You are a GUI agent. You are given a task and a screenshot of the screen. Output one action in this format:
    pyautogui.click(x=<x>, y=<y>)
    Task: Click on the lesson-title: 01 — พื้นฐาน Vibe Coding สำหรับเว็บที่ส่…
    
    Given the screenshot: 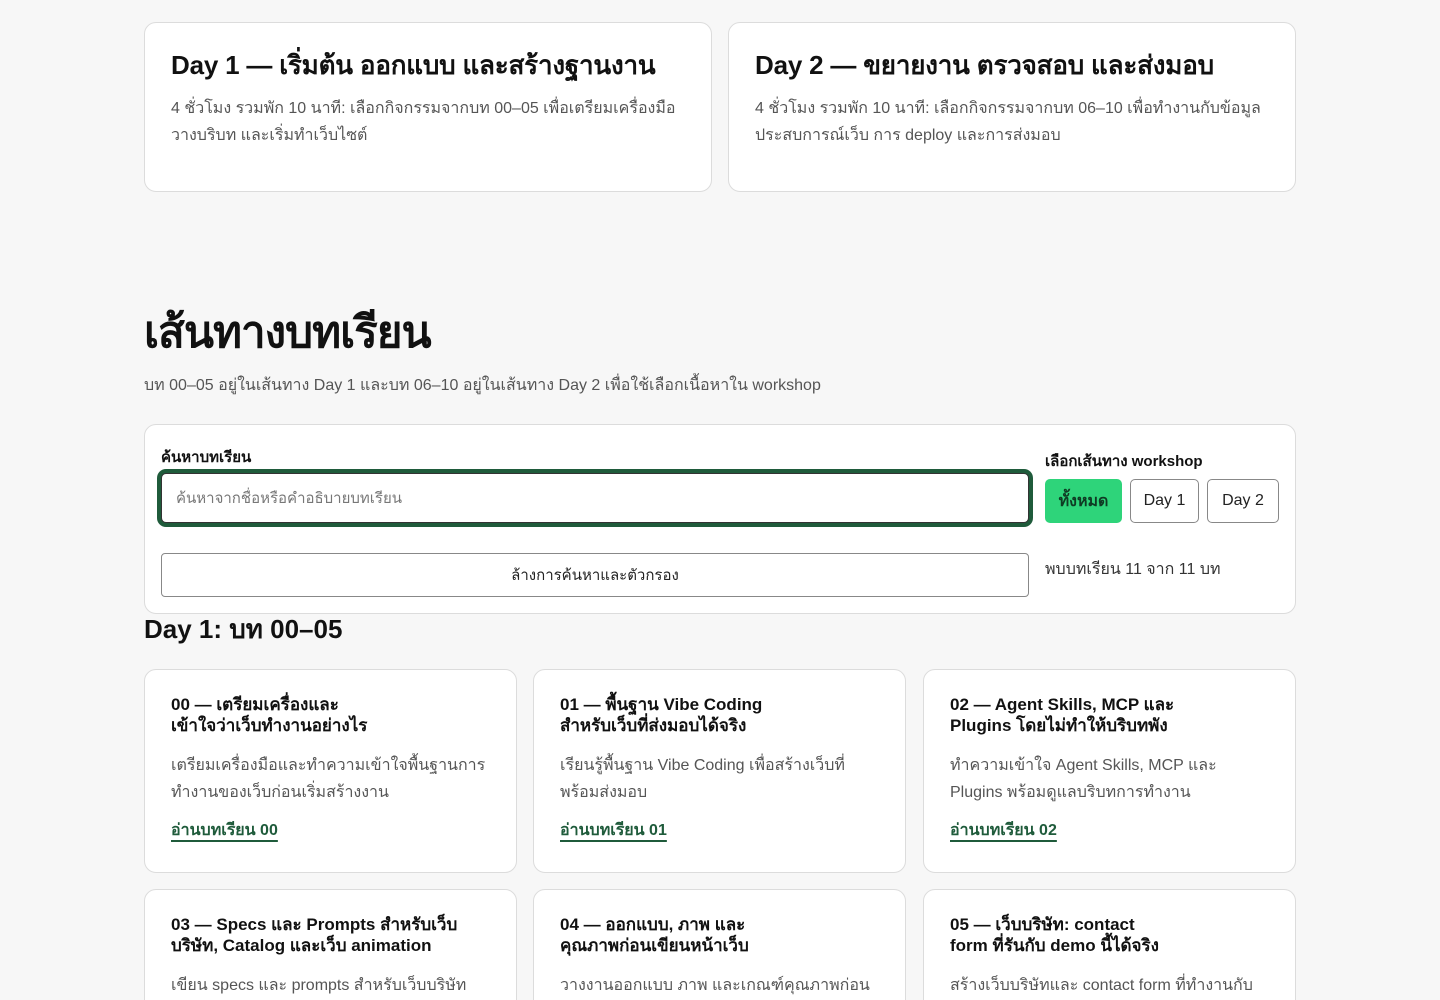 What is the action you would take?
    pyautogui.click(x=661, y=715)
    